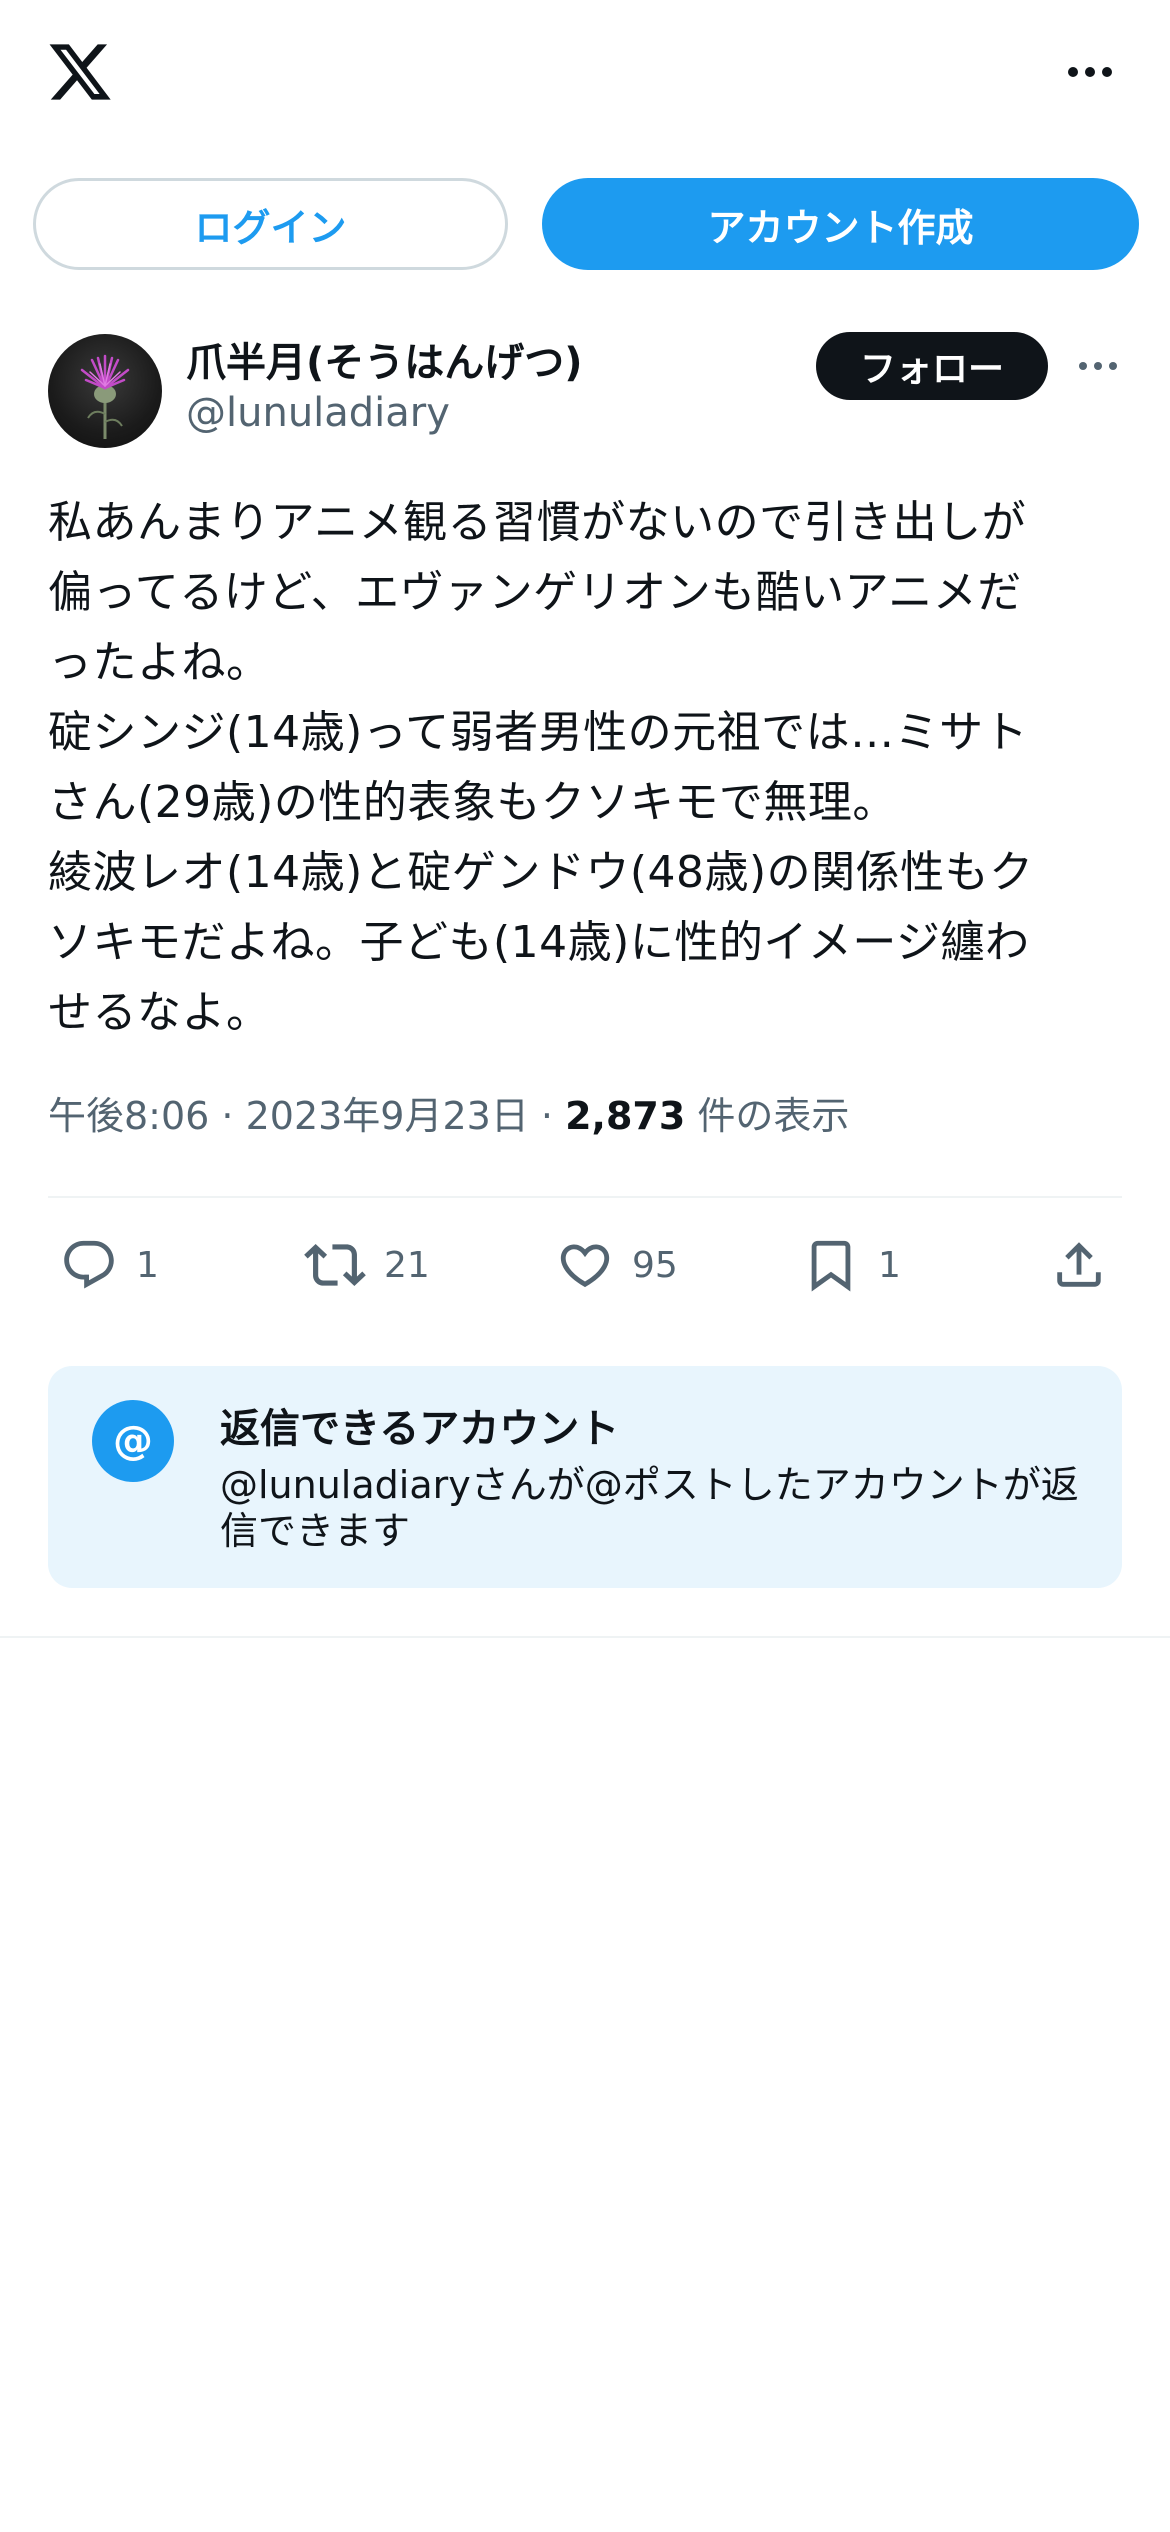  I want to click on share-button, so click(1079, 1265).